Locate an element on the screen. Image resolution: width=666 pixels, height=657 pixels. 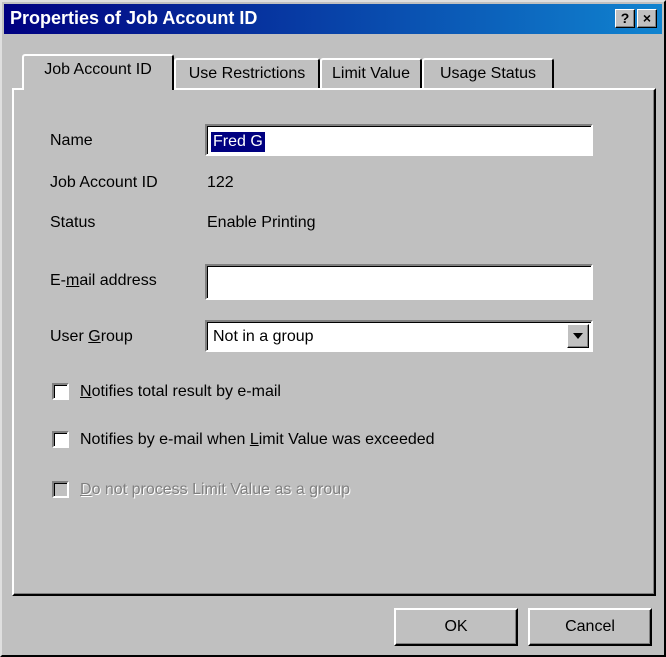
window-title: Properties of Job Account ID is located at coordinates (134, 18).